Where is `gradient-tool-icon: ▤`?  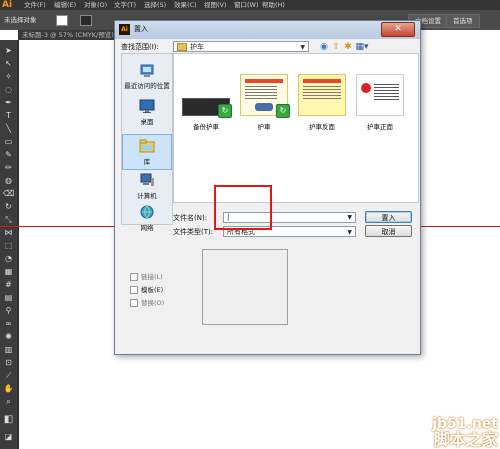
gradient-tool-icon: ▤ is located at coordinates (8, 298).